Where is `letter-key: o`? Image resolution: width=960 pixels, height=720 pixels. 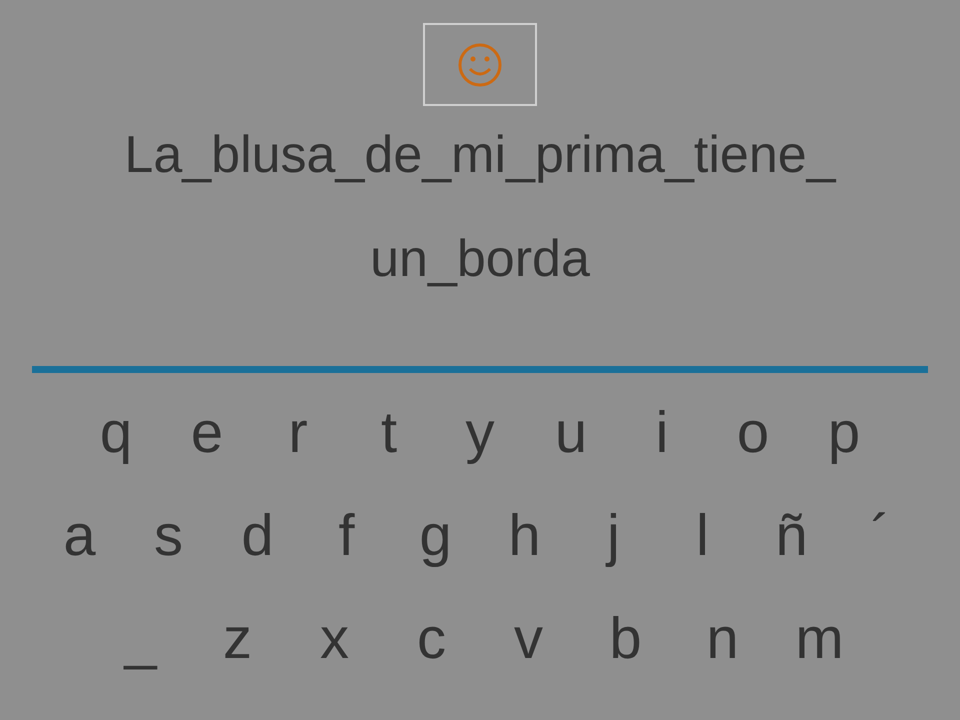
letter-key: o is located at coordinates (753, 433).